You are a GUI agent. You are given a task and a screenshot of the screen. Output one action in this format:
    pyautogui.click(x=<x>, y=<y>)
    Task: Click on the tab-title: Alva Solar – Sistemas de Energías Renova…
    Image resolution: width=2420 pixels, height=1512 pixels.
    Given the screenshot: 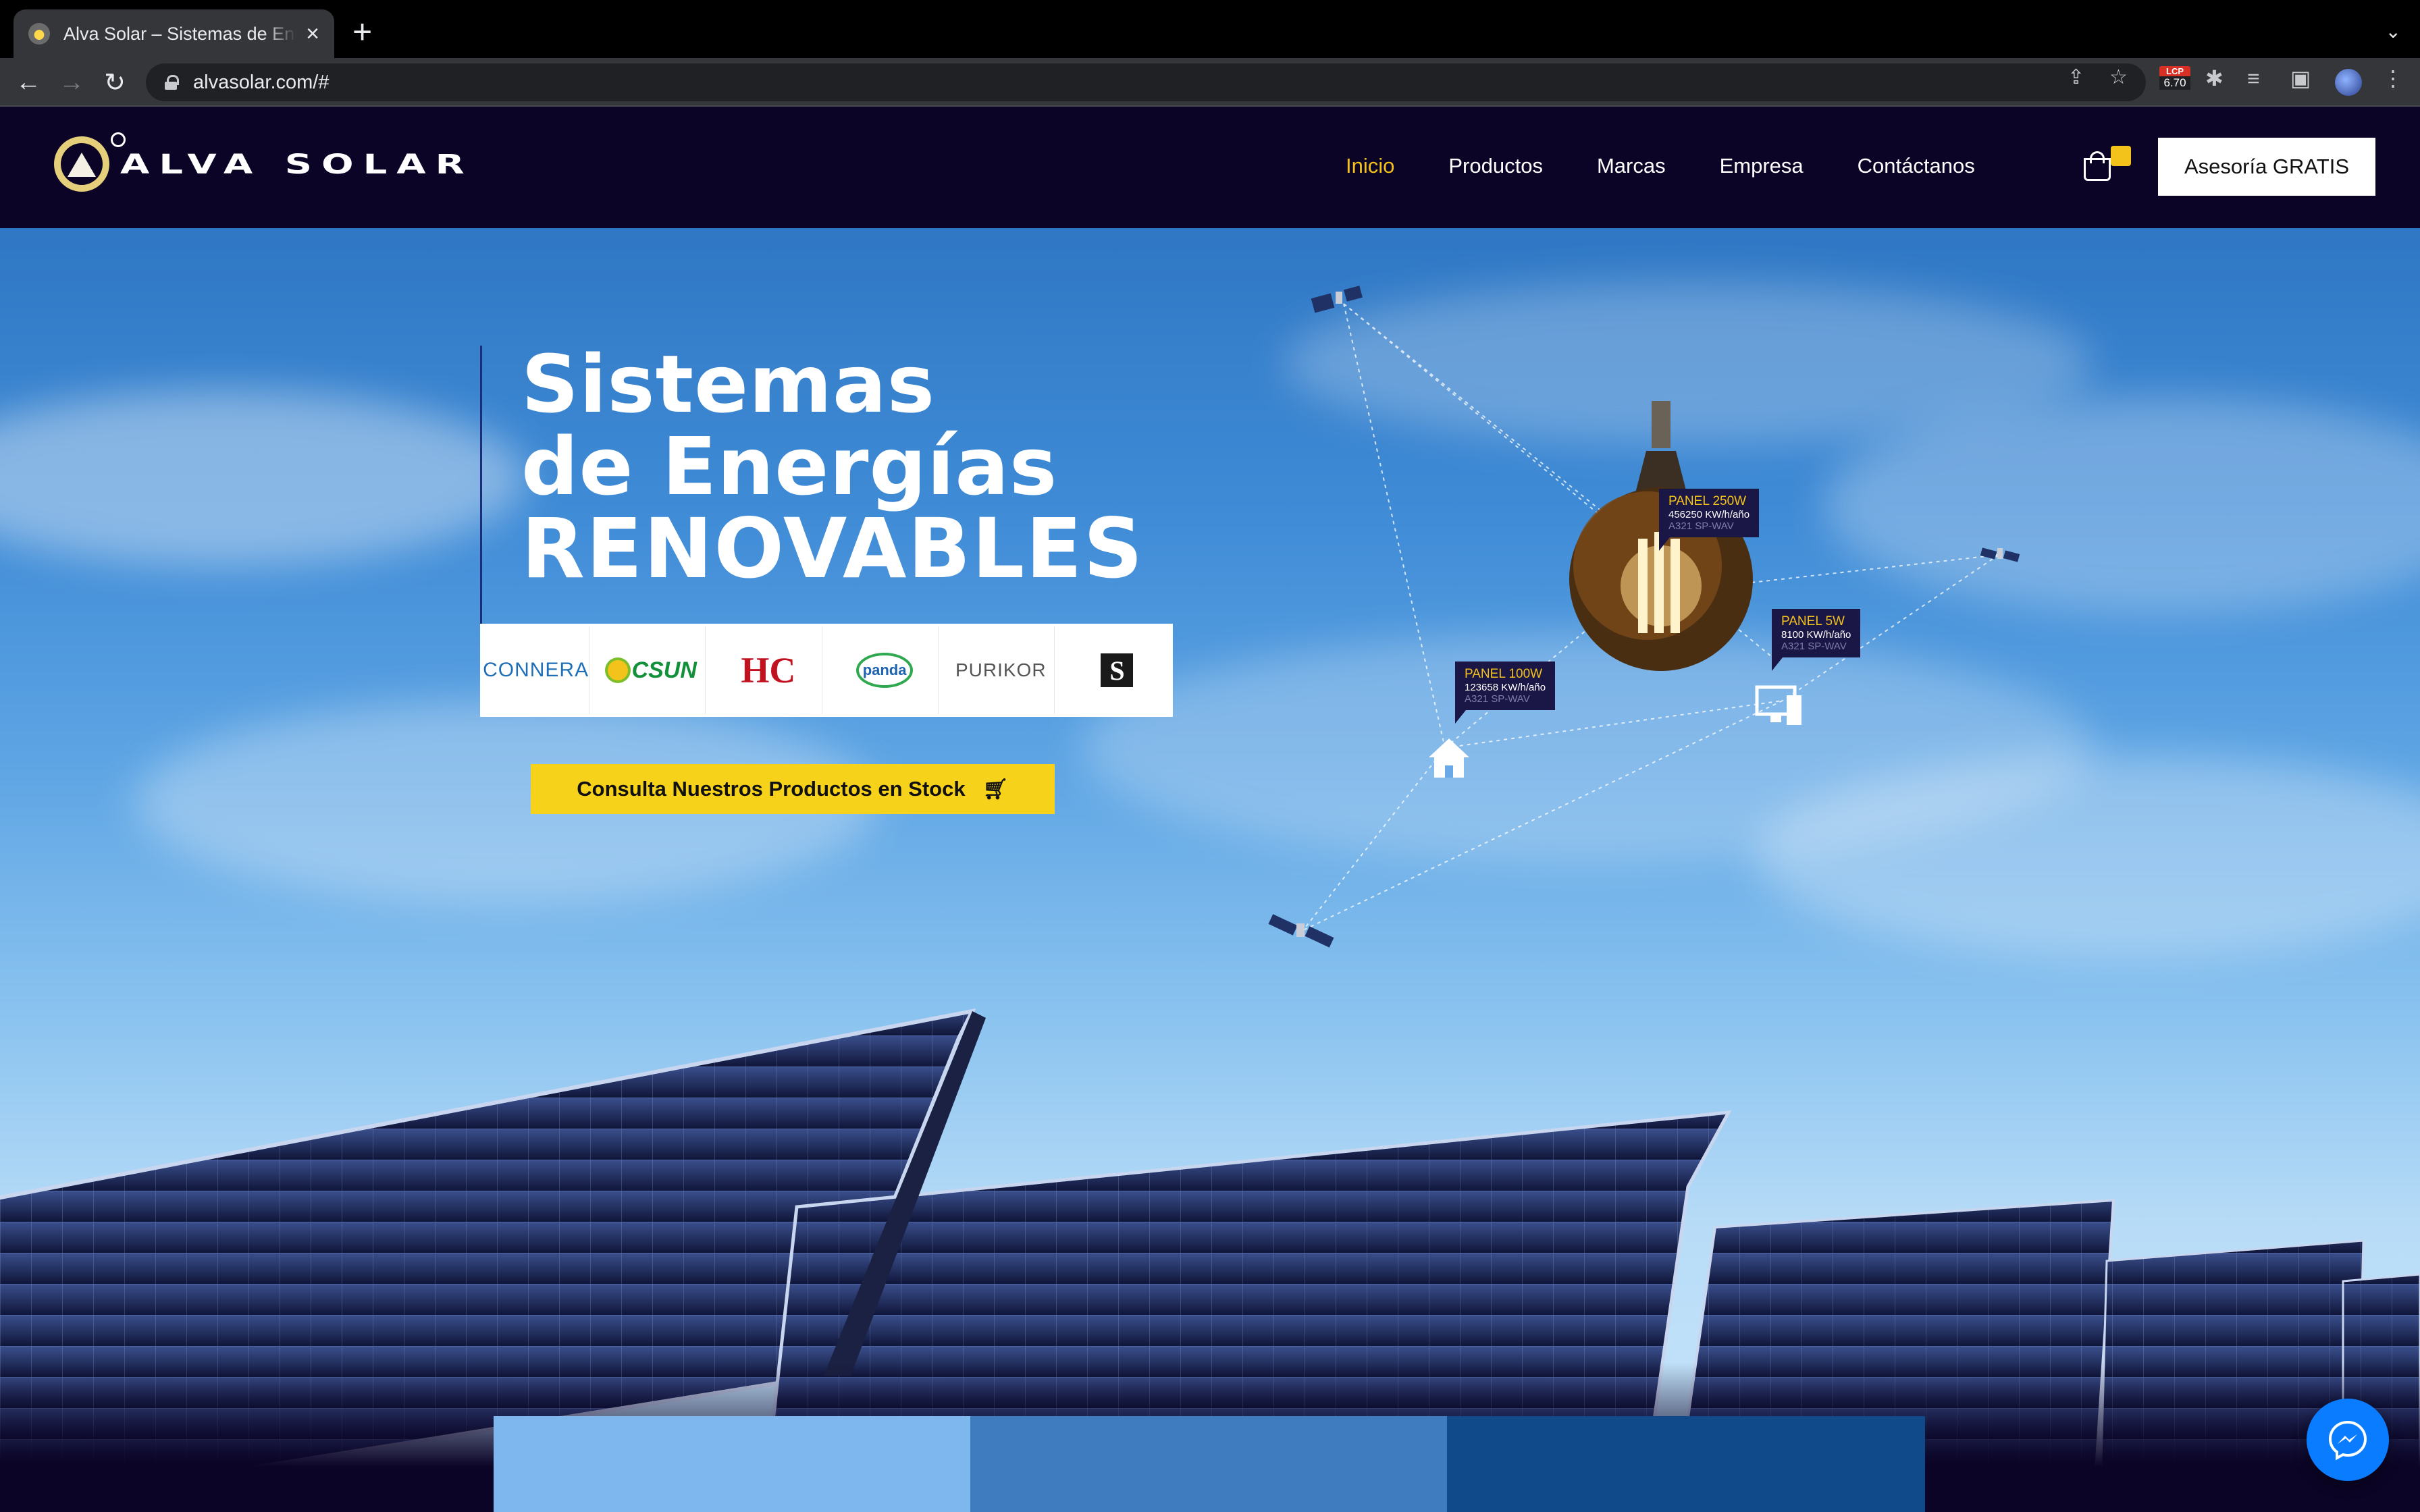 What is the action you would take?
    pyautogui.click(x=179, y=33)
    